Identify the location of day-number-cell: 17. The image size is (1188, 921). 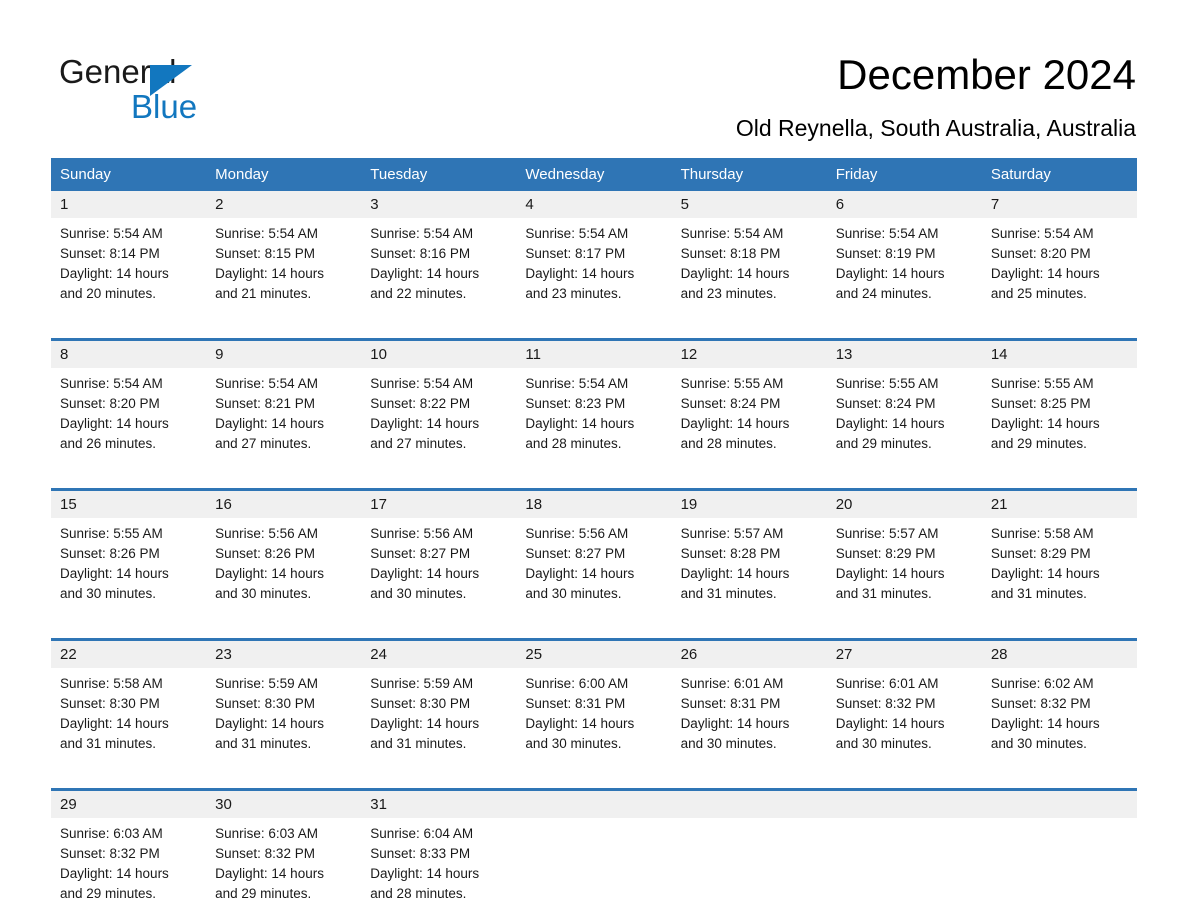
(439, 504).